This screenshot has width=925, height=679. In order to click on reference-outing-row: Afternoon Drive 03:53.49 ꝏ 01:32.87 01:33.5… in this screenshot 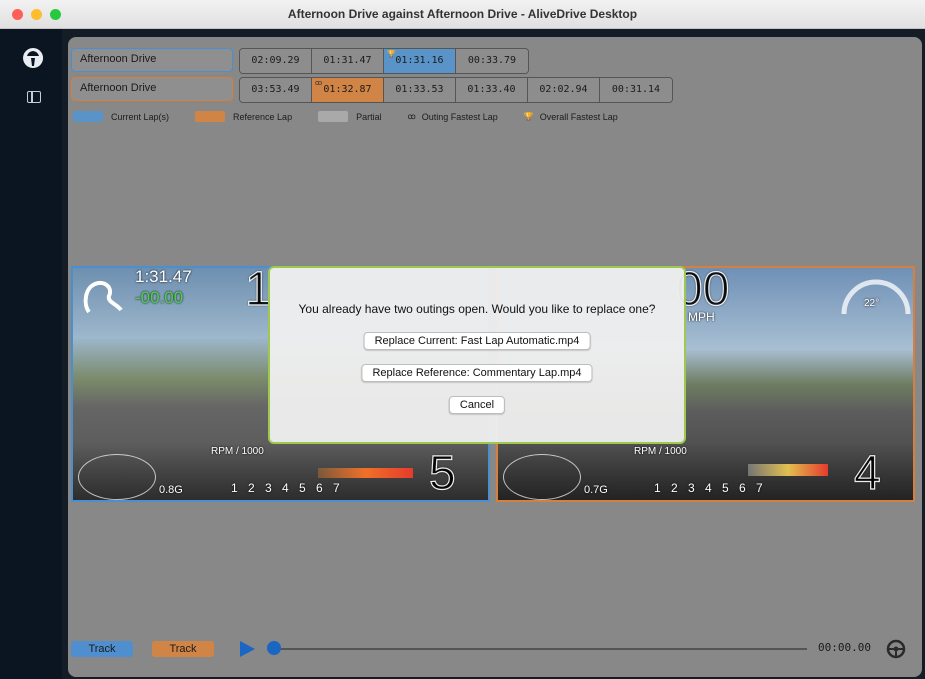, I will do `click(372, 90)`.